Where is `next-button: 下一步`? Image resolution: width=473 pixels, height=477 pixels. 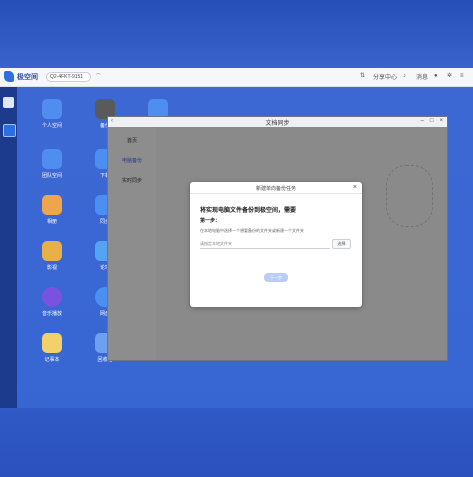 next-button: 下一步 is located at coordinates (276, 277).